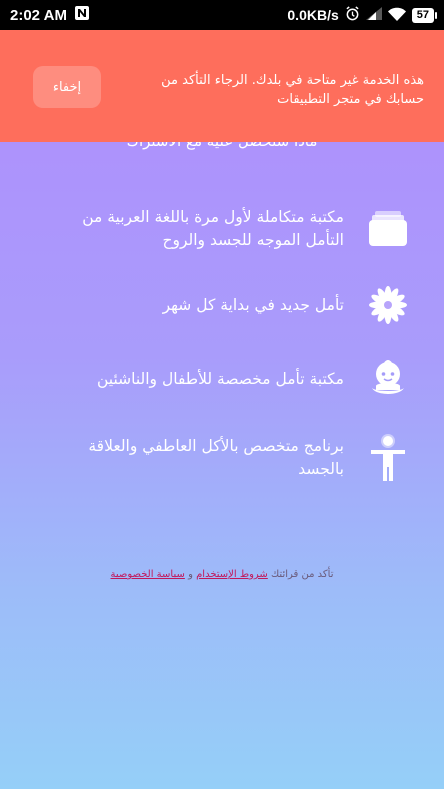 The image size is (444, 789). Describe the element at coordinates (220, 378) in the screenshot. I see `feature-text: مكتبة تأمل مخصصة للأطفال والناشئين` at that location.